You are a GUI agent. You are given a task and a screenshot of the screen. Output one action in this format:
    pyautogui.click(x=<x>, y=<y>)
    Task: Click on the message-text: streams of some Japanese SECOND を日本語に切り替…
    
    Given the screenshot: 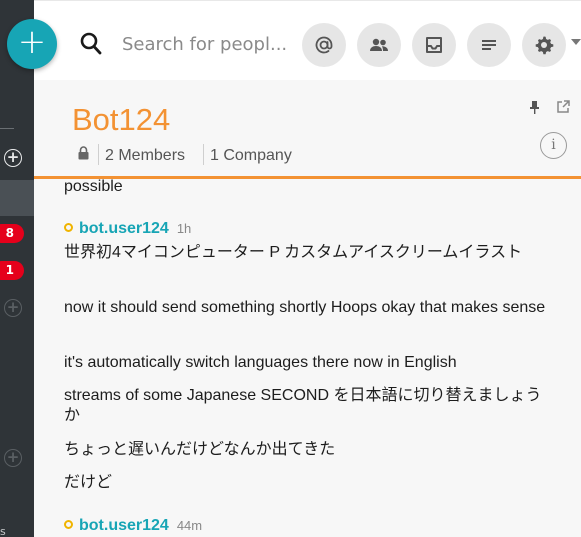 What is the action you would take?
    pyautogui.click(x=303, y=405)
    